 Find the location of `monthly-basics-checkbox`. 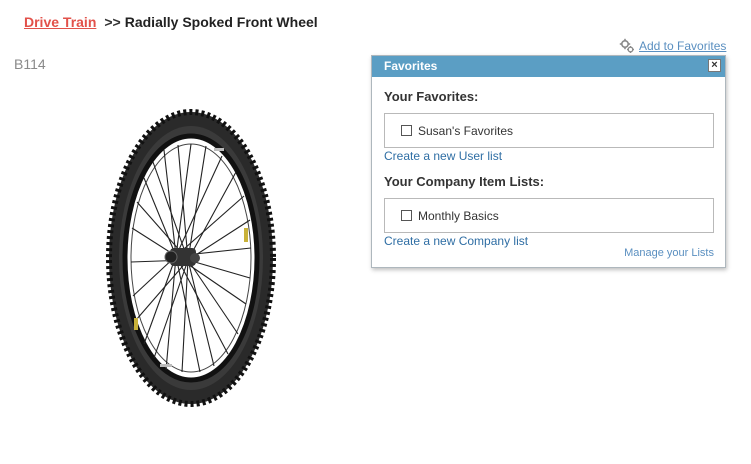

monthly-basics-checkbox is located at coordinates (406, 215).